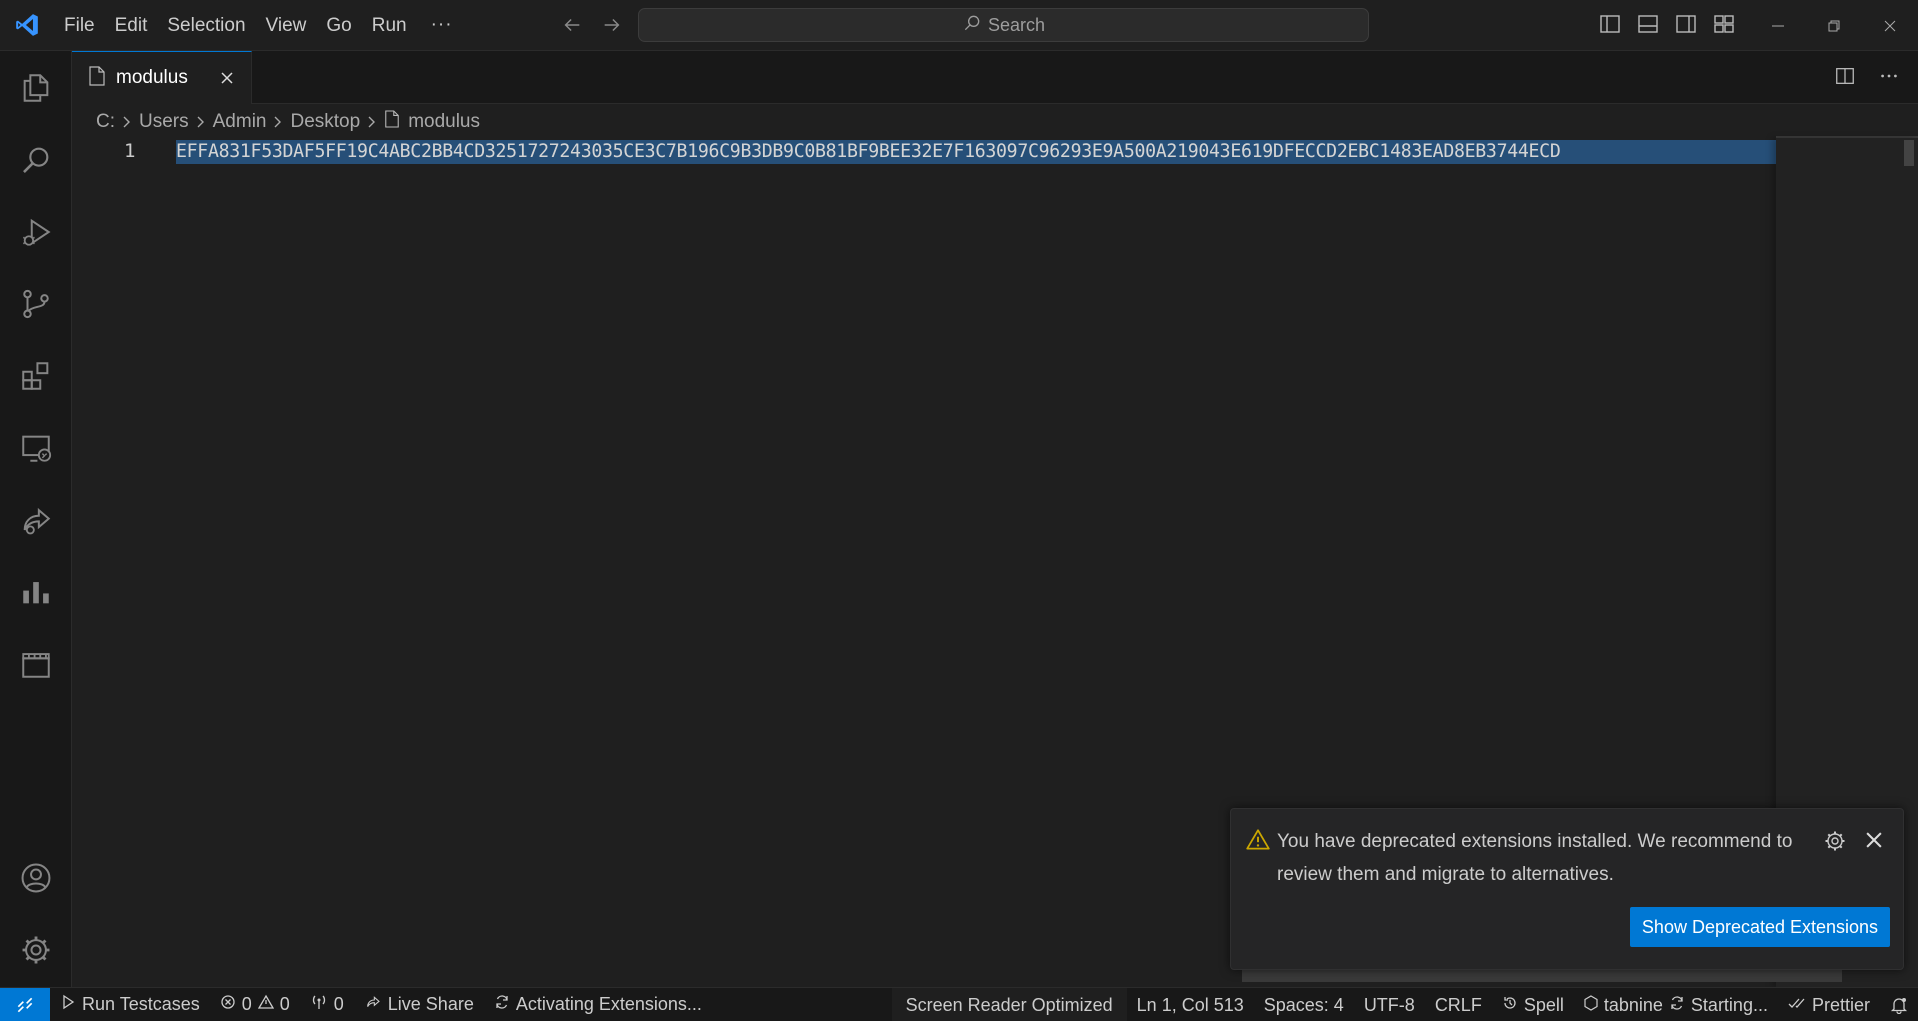 Image resolution: width=1918 pixels, height=1021 pixels. I want to click on status-prettier: Prettier, so click(1829, 1004).